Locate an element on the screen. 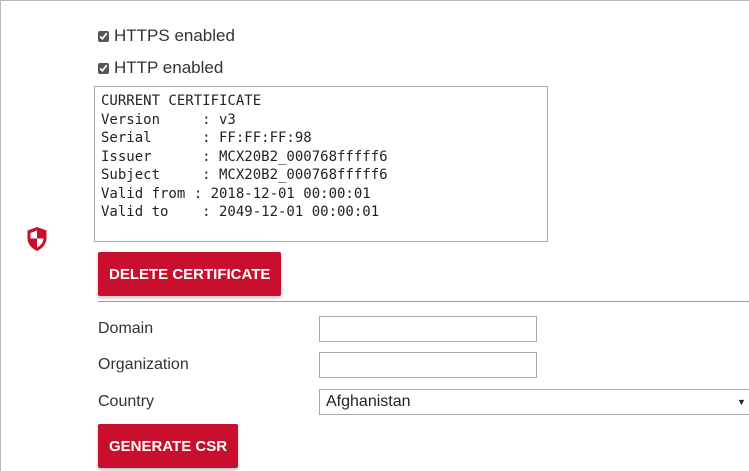 The width and height of the screenshot is (749, 471). organization-label: Organization is located at coordinates (143, 364).